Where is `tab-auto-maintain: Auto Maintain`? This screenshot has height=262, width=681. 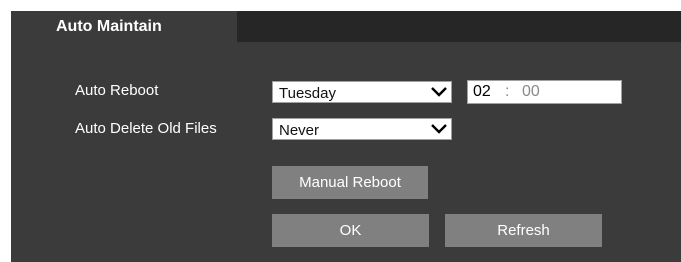
tab-auto-maintain: Auto Maintain is located at coordinates (124, 26).